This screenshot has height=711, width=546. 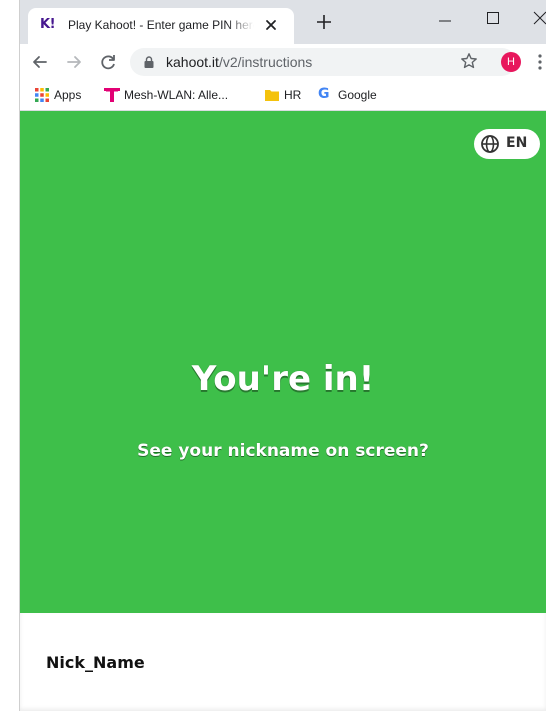 What do you see at coordinates (42, 95) in the screenshot?
I see `apps-grid-icon` at bounding box center [42, 95].